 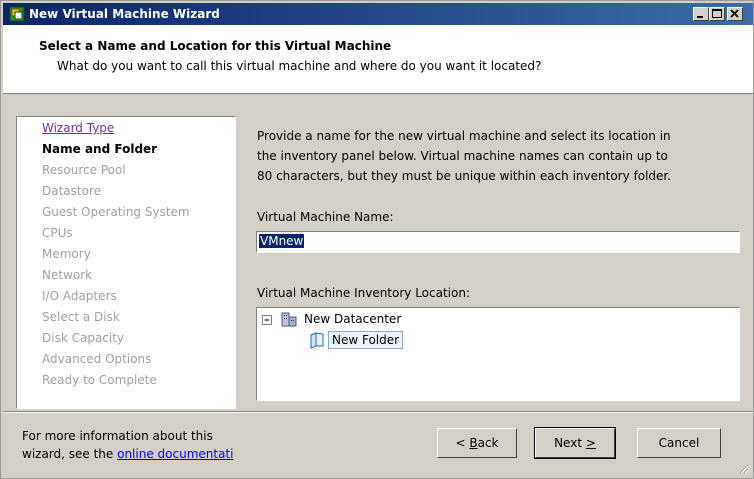 What do you see at coordinates (97, 359) in the screenshot?
I see `step-advanced-options: Advanced Options` at bounding box center [97, 359].